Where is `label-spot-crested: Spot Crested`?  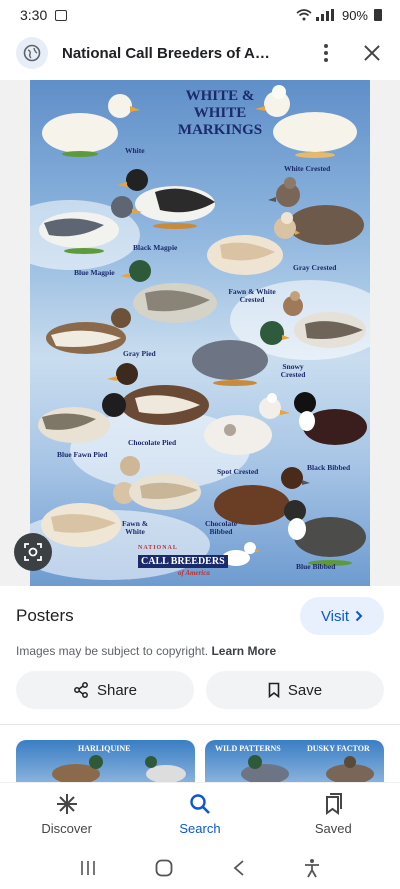 label-spot-crested: Spot Crested is located at coordinates (238, 471).